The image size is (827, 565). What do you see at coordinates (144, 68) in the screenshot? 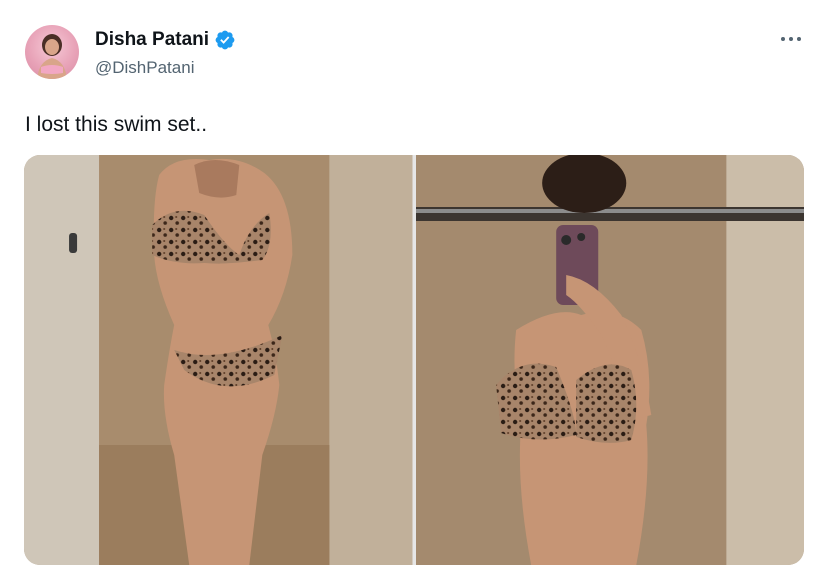
I see `author-handle: @DishPatani` at bounding box center [144, 68].